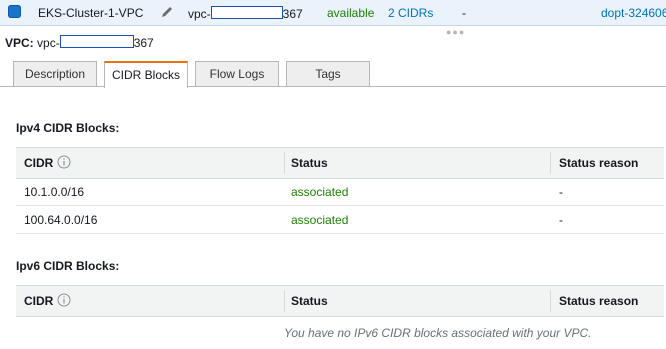 This screenshot has height=349, width=666. I want to click on vpc-state: available, so click(351, 13).